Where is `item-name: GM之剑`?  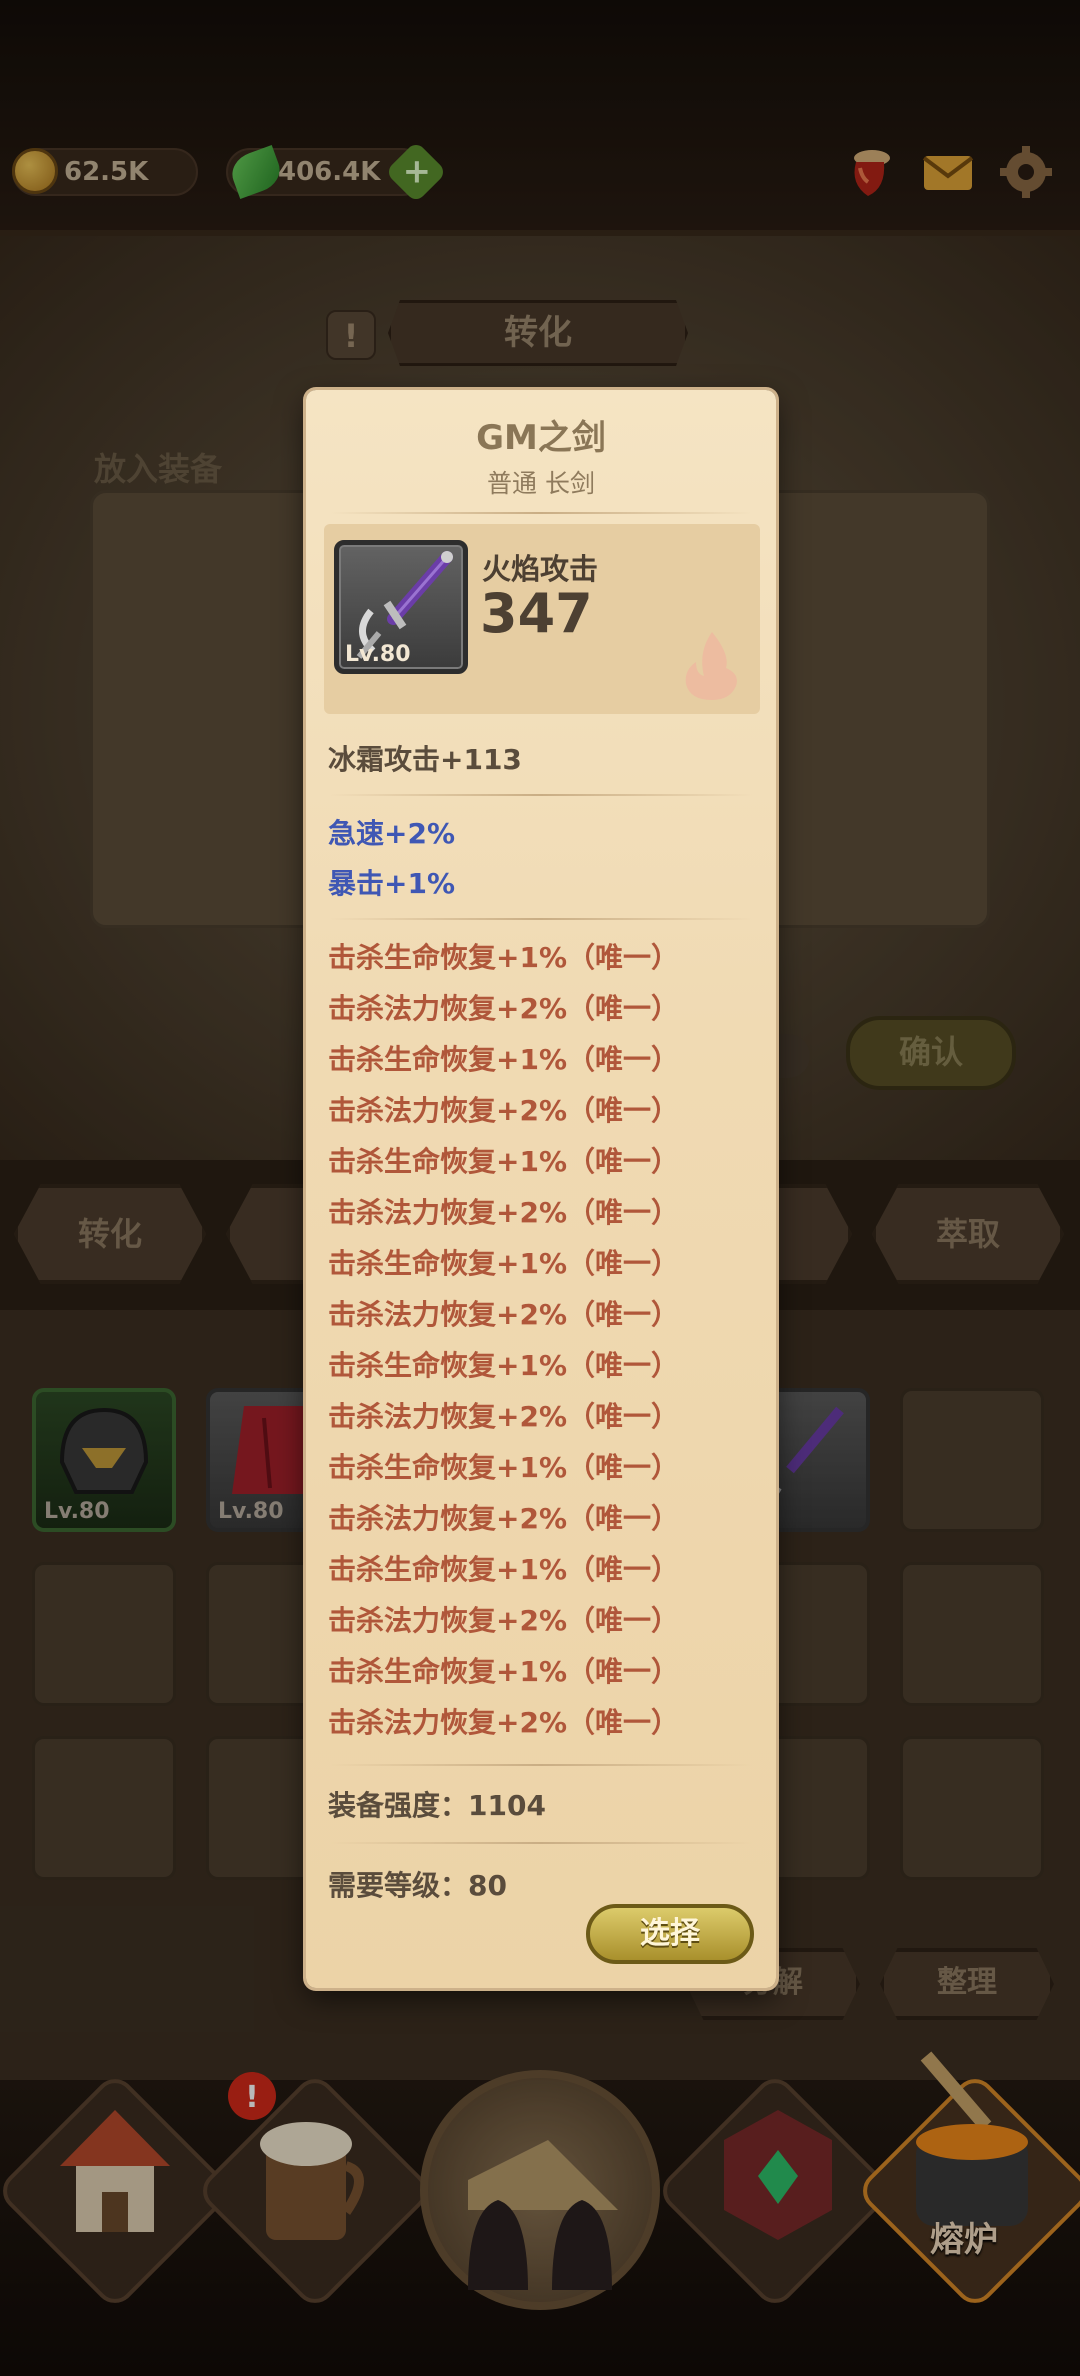 item-name: GM之剑 is located at coordinates (541, 438).